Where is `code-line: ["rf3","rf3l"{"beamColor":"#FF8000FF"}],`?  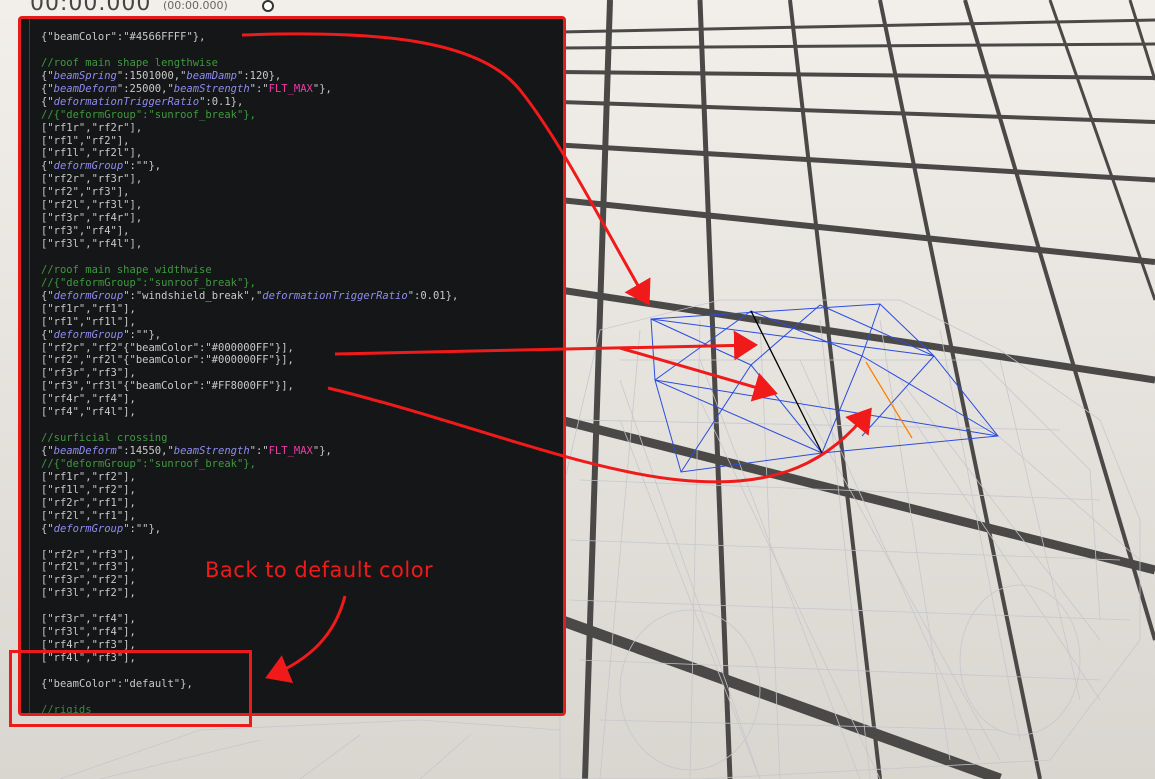
code-line: ["rf3","rf3l"{"beamColor":"#FF8000FF"}], is located at coordinates (249, 386).